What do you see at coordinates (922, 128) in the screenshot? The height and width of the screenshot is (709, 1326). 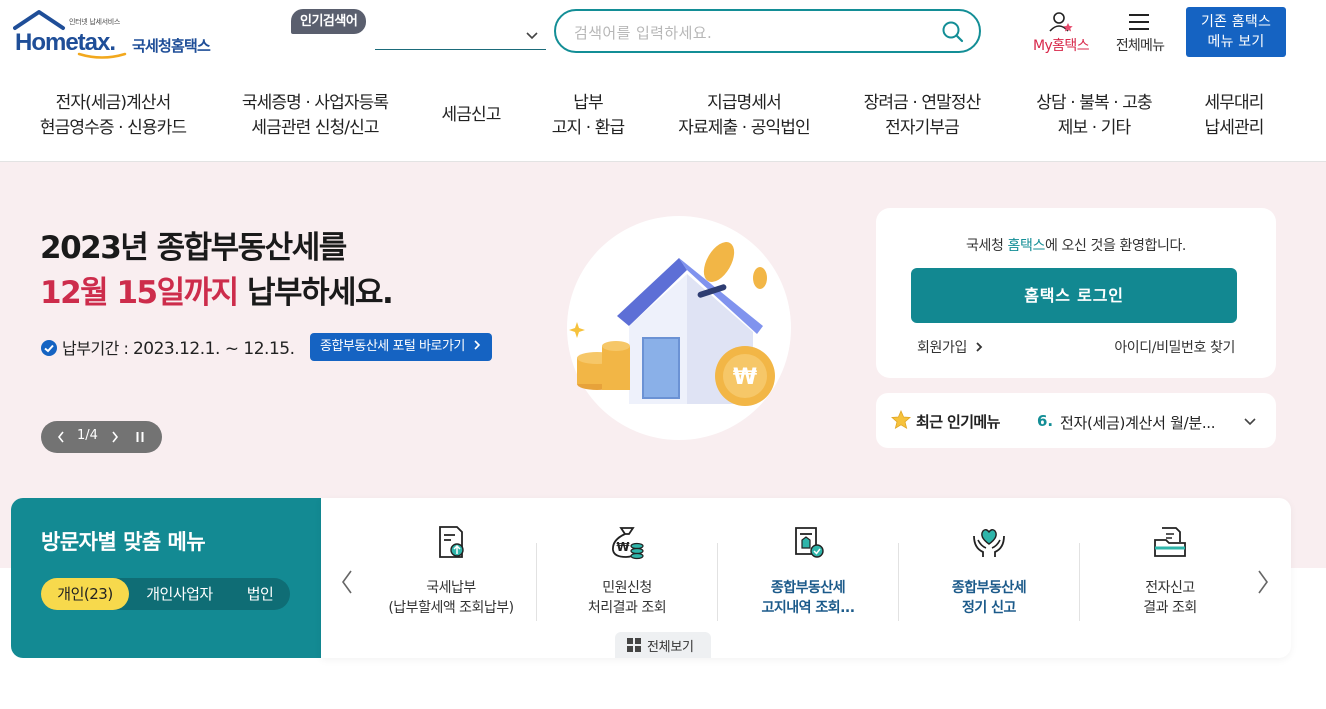 I see `gnb-item-line2: 전자기부금` at bounding box center [922, 128].